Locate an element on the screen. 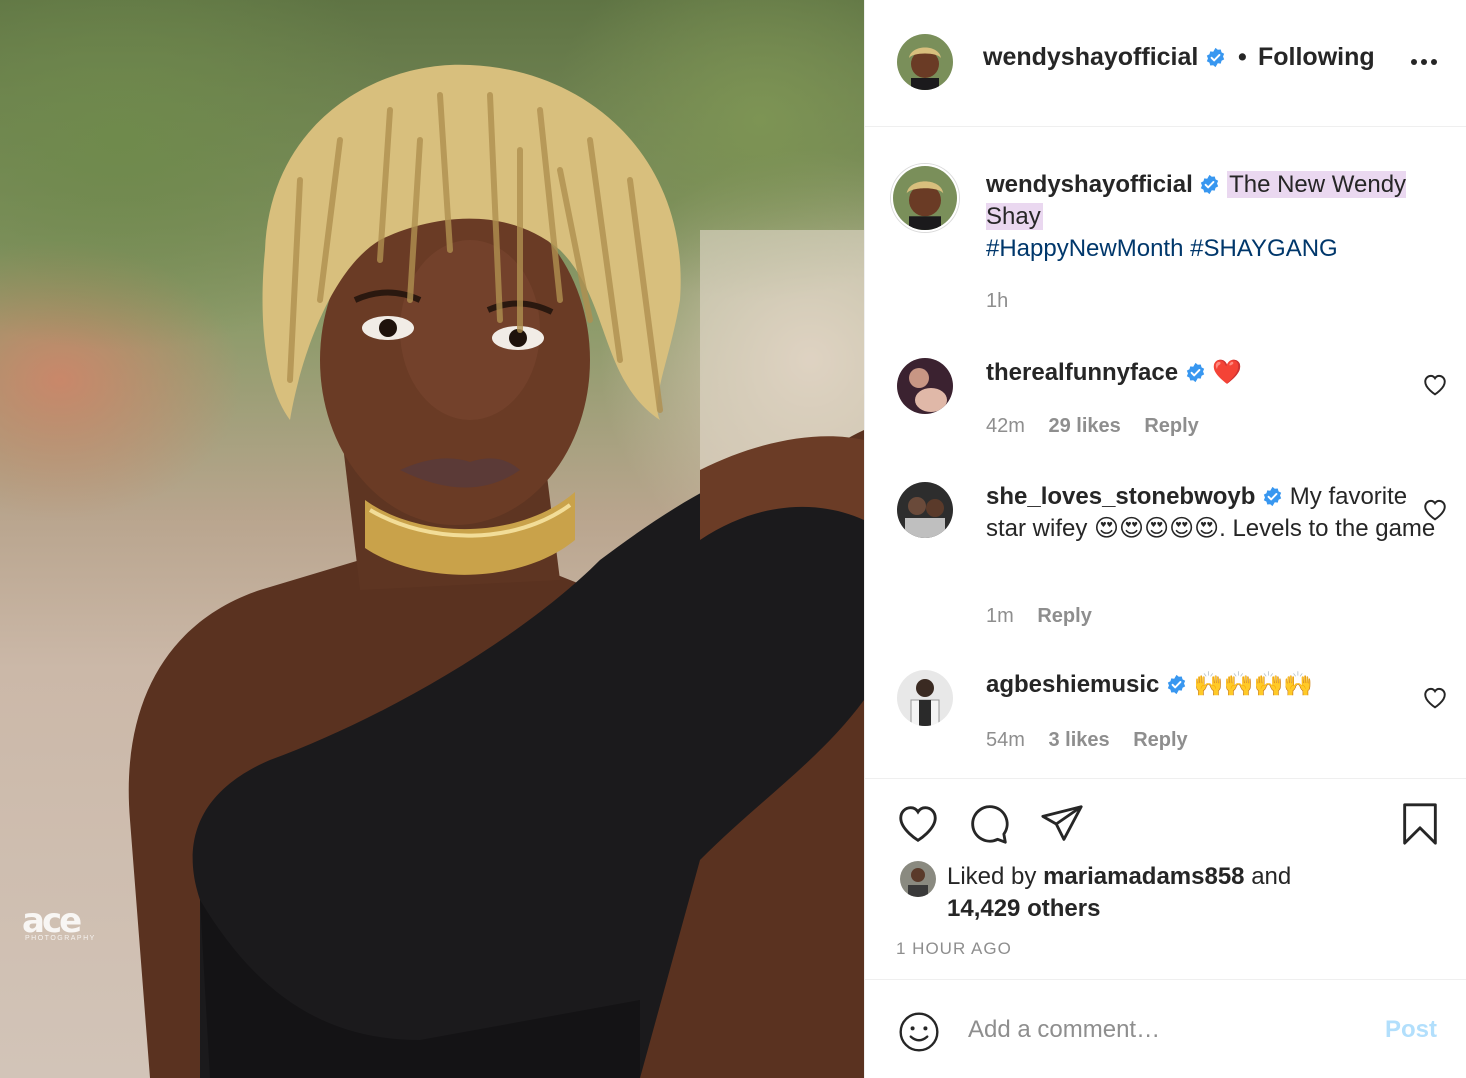 The height and width of the screenshot is (1078, 1466). liked-by-prefix: Liked by is located at coordinates (992, 876).